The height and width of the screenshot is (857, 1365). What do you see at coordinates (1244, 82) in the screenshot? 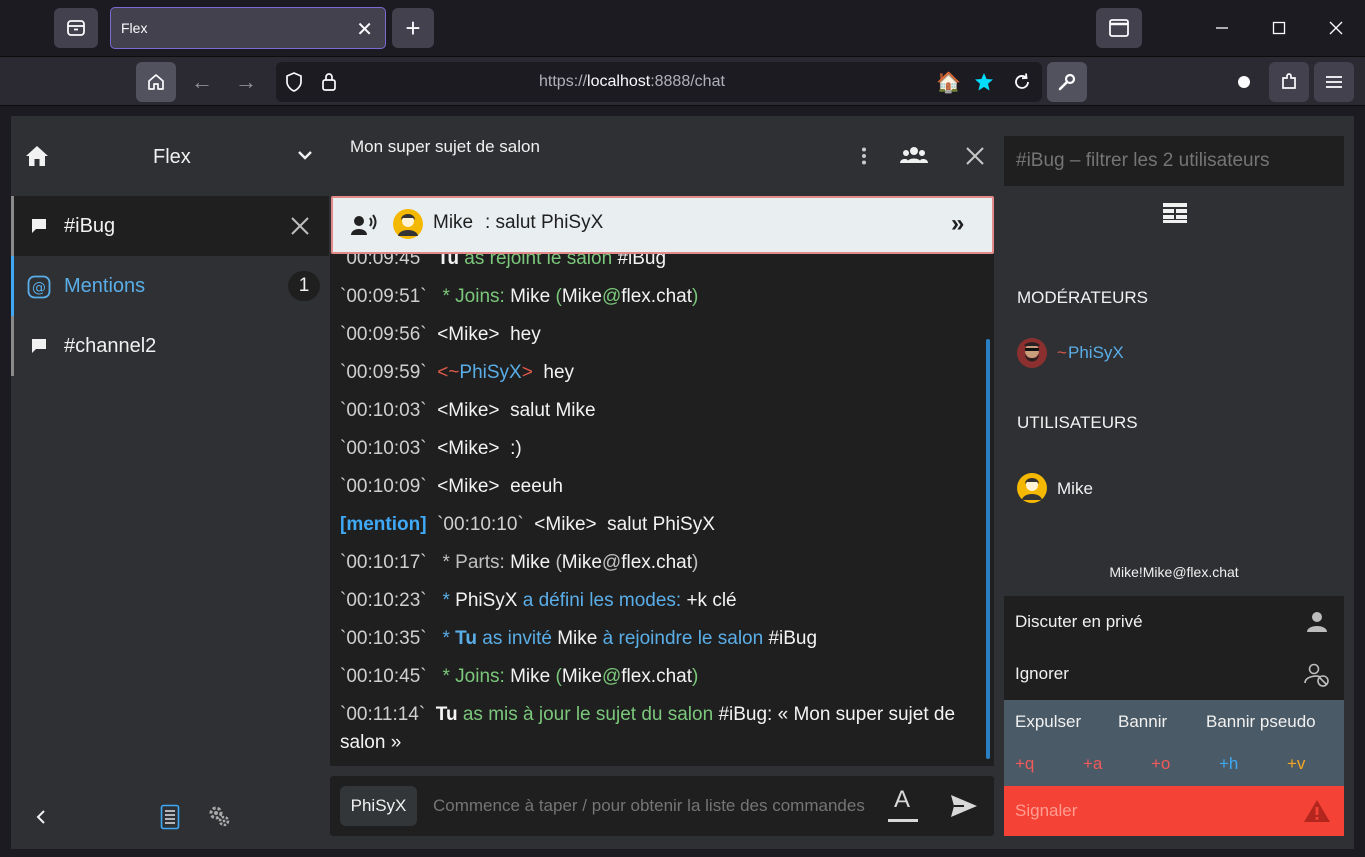
I see `recording-indicator` at bounding box center [1244, 82].